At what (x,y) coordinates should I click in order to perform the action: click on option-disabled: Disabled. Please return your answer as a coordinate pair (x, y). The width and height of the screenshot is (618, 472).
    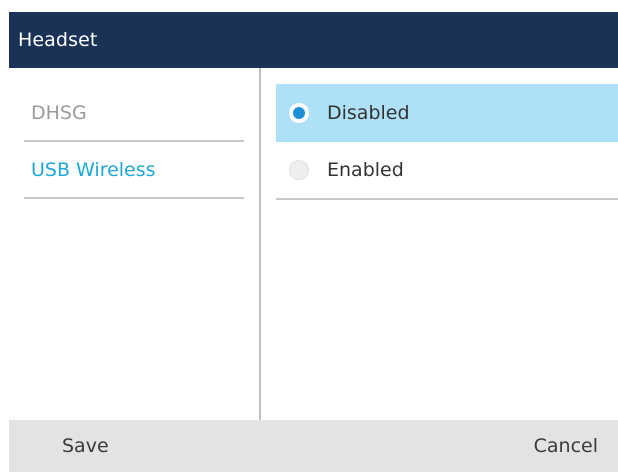
    Looking at the image, I should click on (447, 113).